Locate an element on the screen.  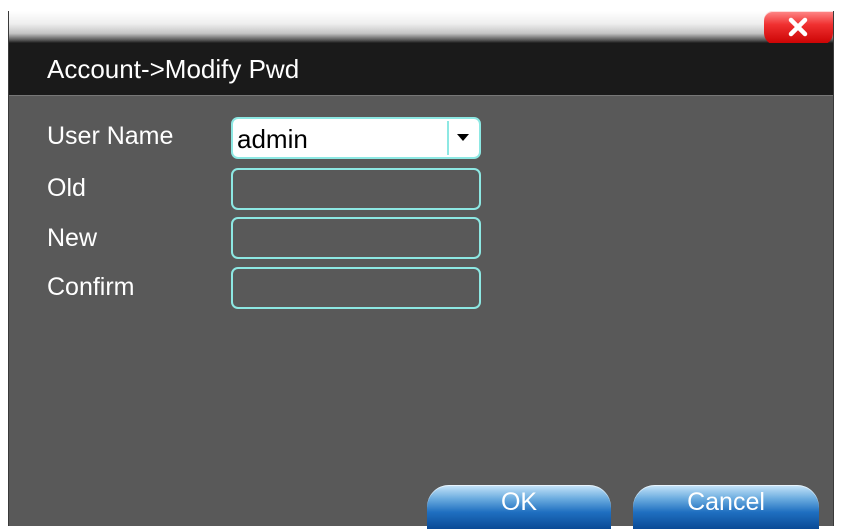
chevron-down-icon is located at coordinates (463, 137).